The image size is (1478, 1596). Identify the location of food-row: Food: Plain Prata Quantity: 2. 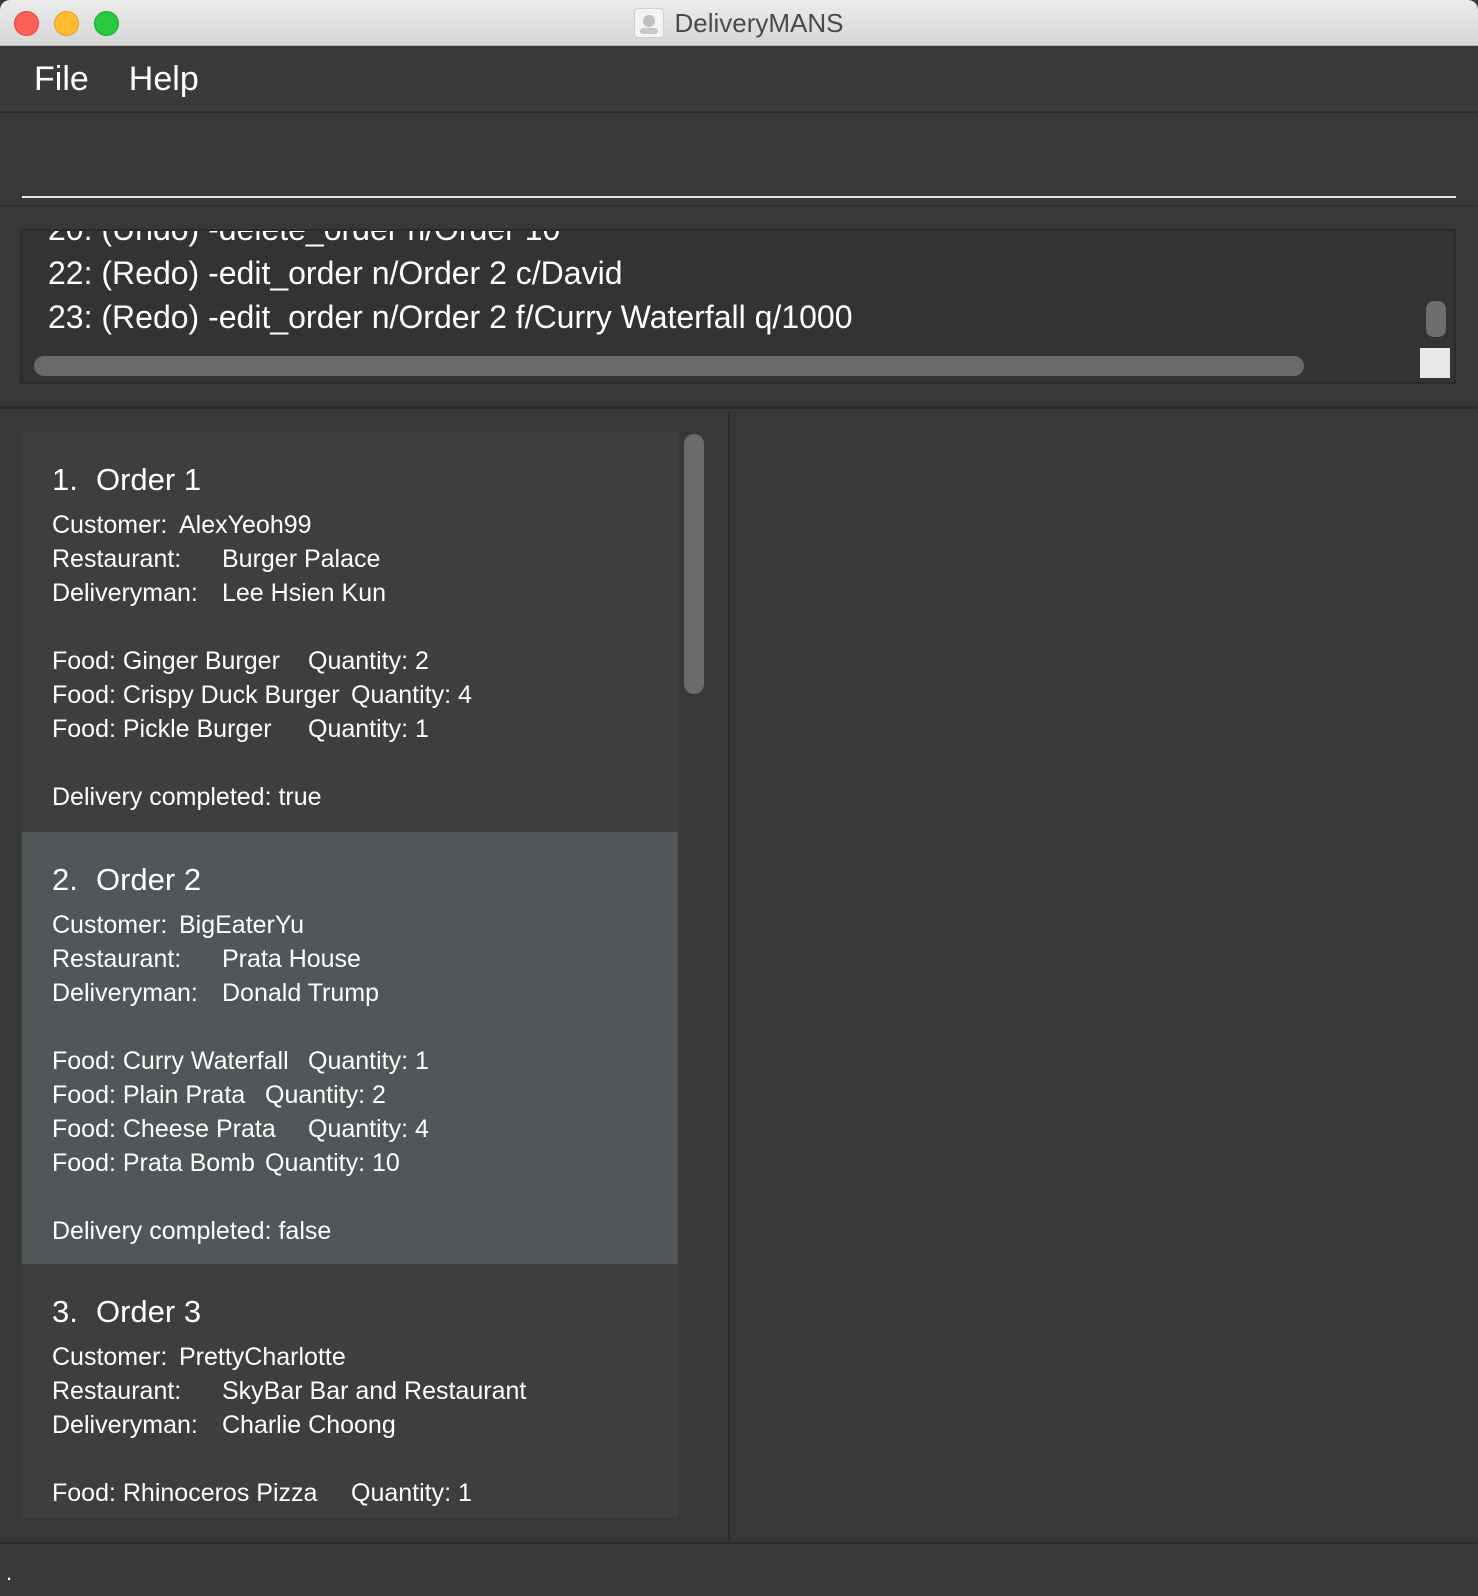
(350, 1095).